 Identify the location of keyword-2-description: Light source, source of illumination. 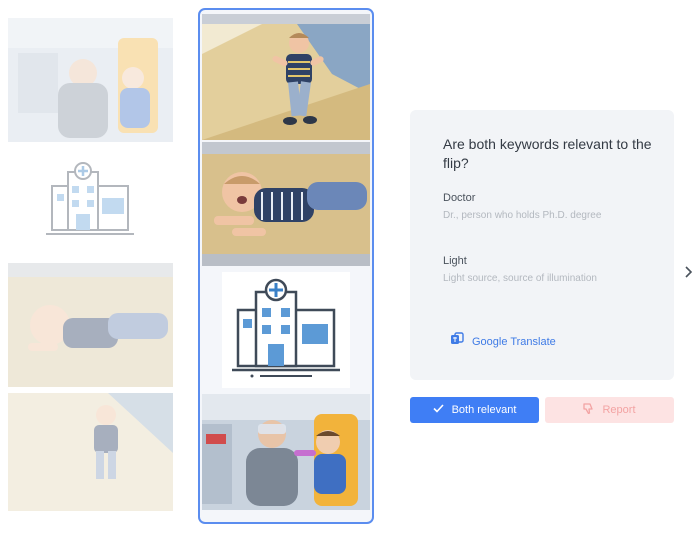
(520, 278).